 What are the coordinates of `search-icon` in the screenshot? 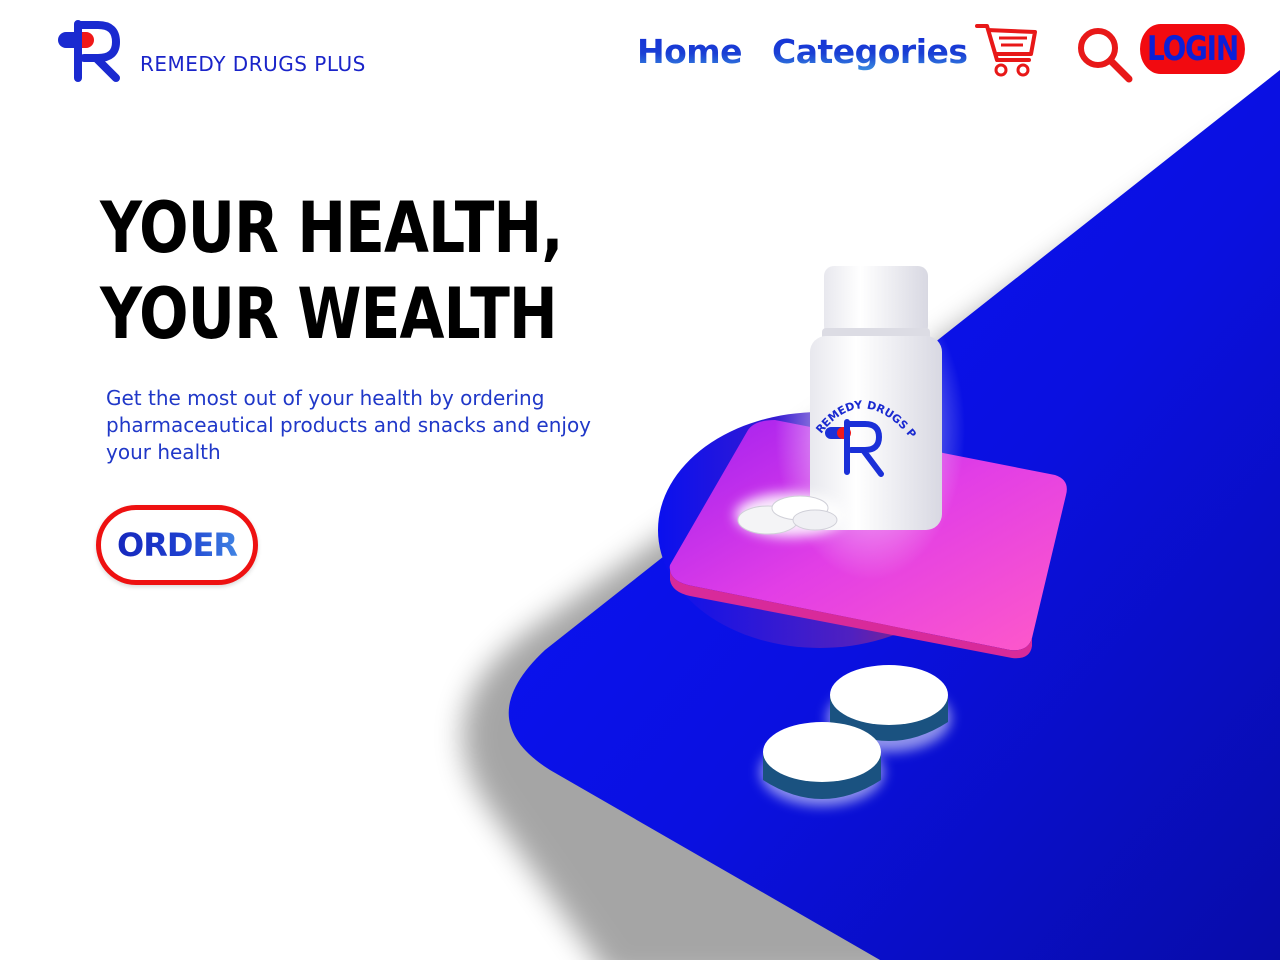 It's located at (1105, 55).